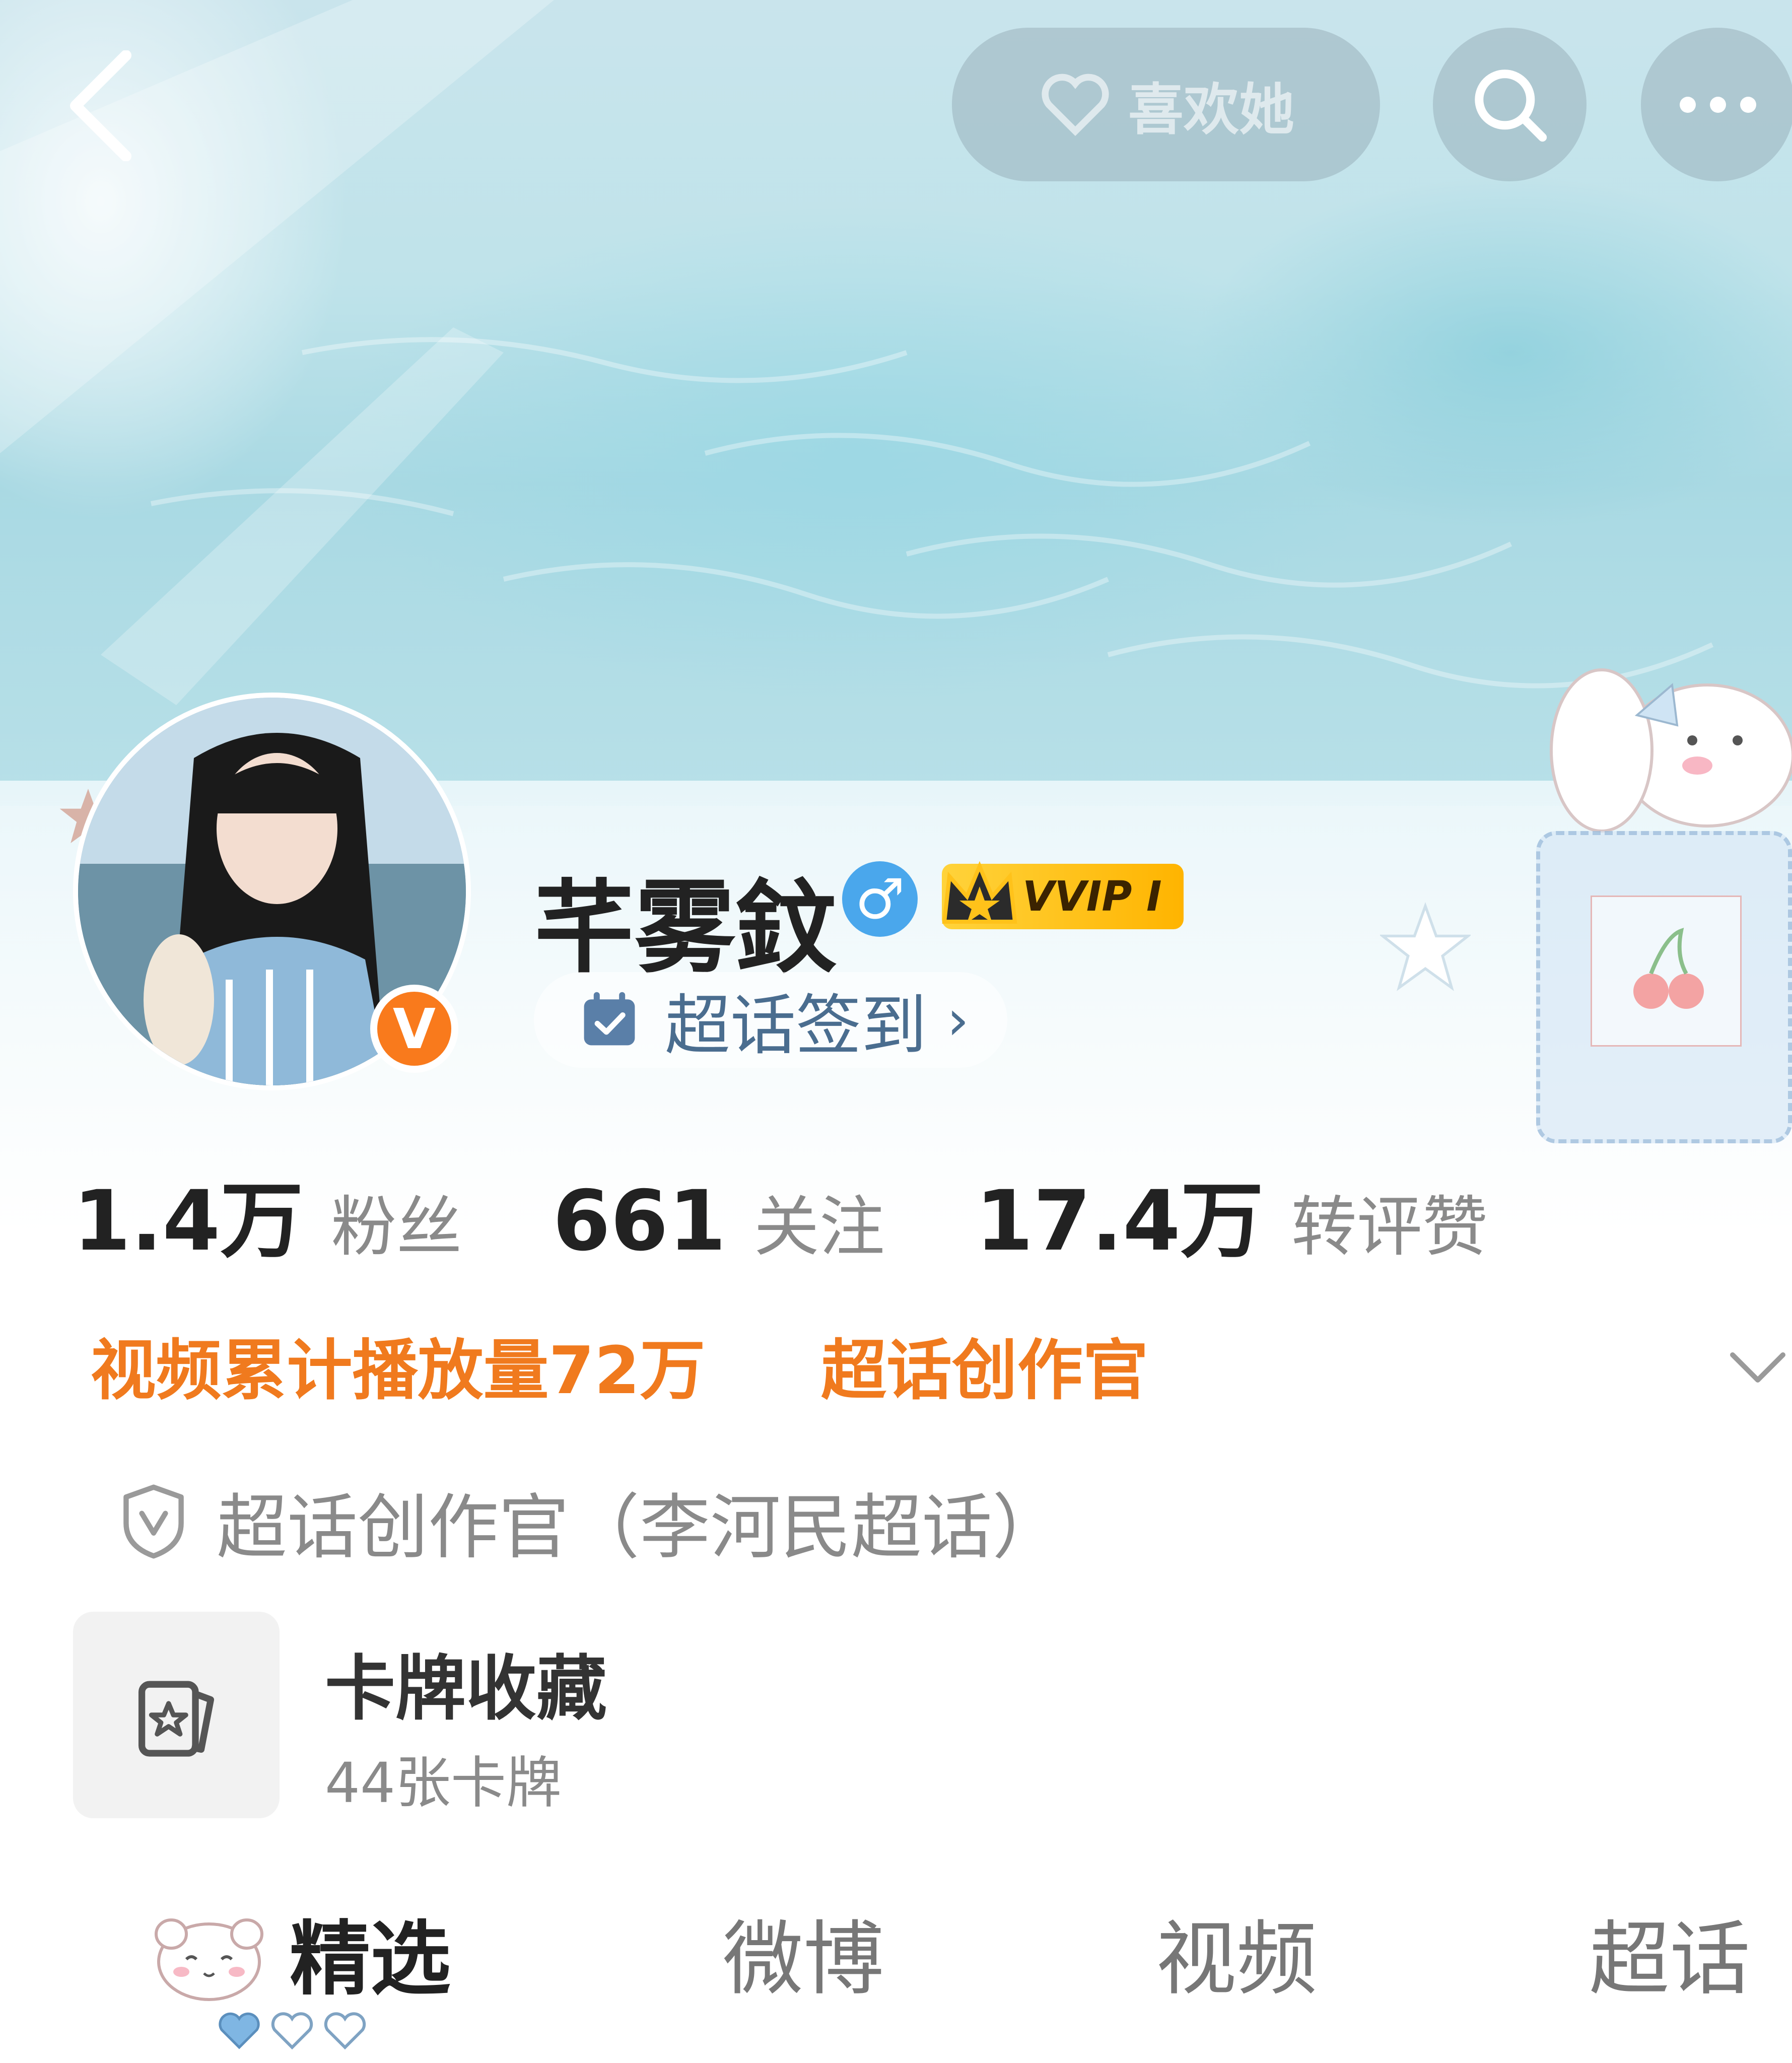 Image resolution: width=1792 pixels, height=2063 pixels. What do you see at coordinates (100, 105) in the screenshot?
I see `back-arrow-icon` at bounding box center [100, 105].